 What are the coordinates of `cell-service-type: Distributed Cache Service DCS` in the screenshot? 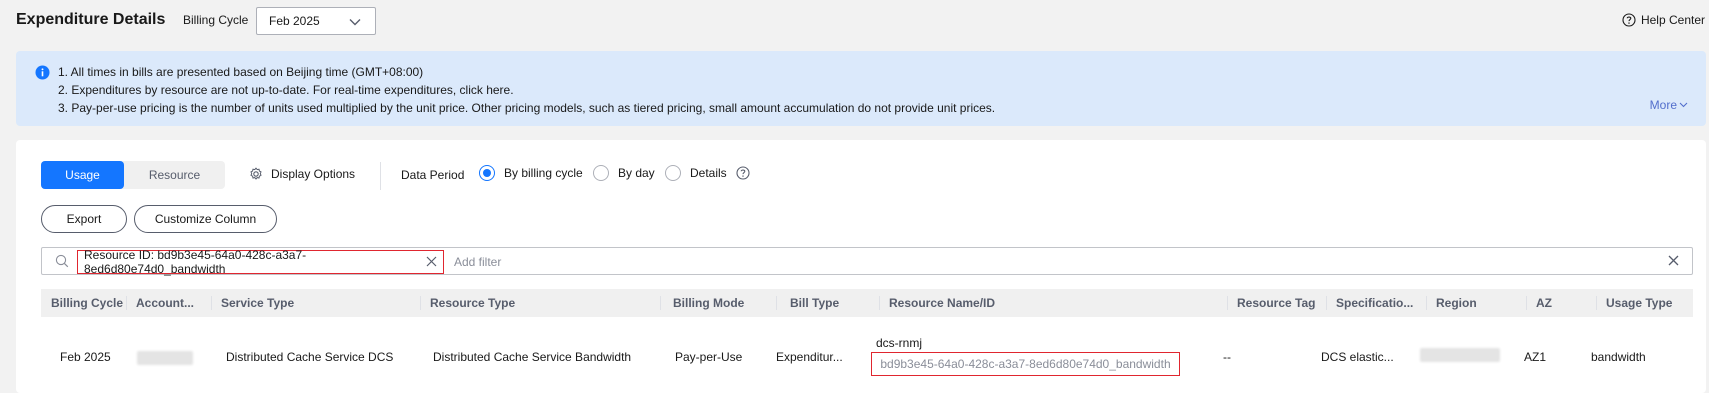 It's located at (310, 357).